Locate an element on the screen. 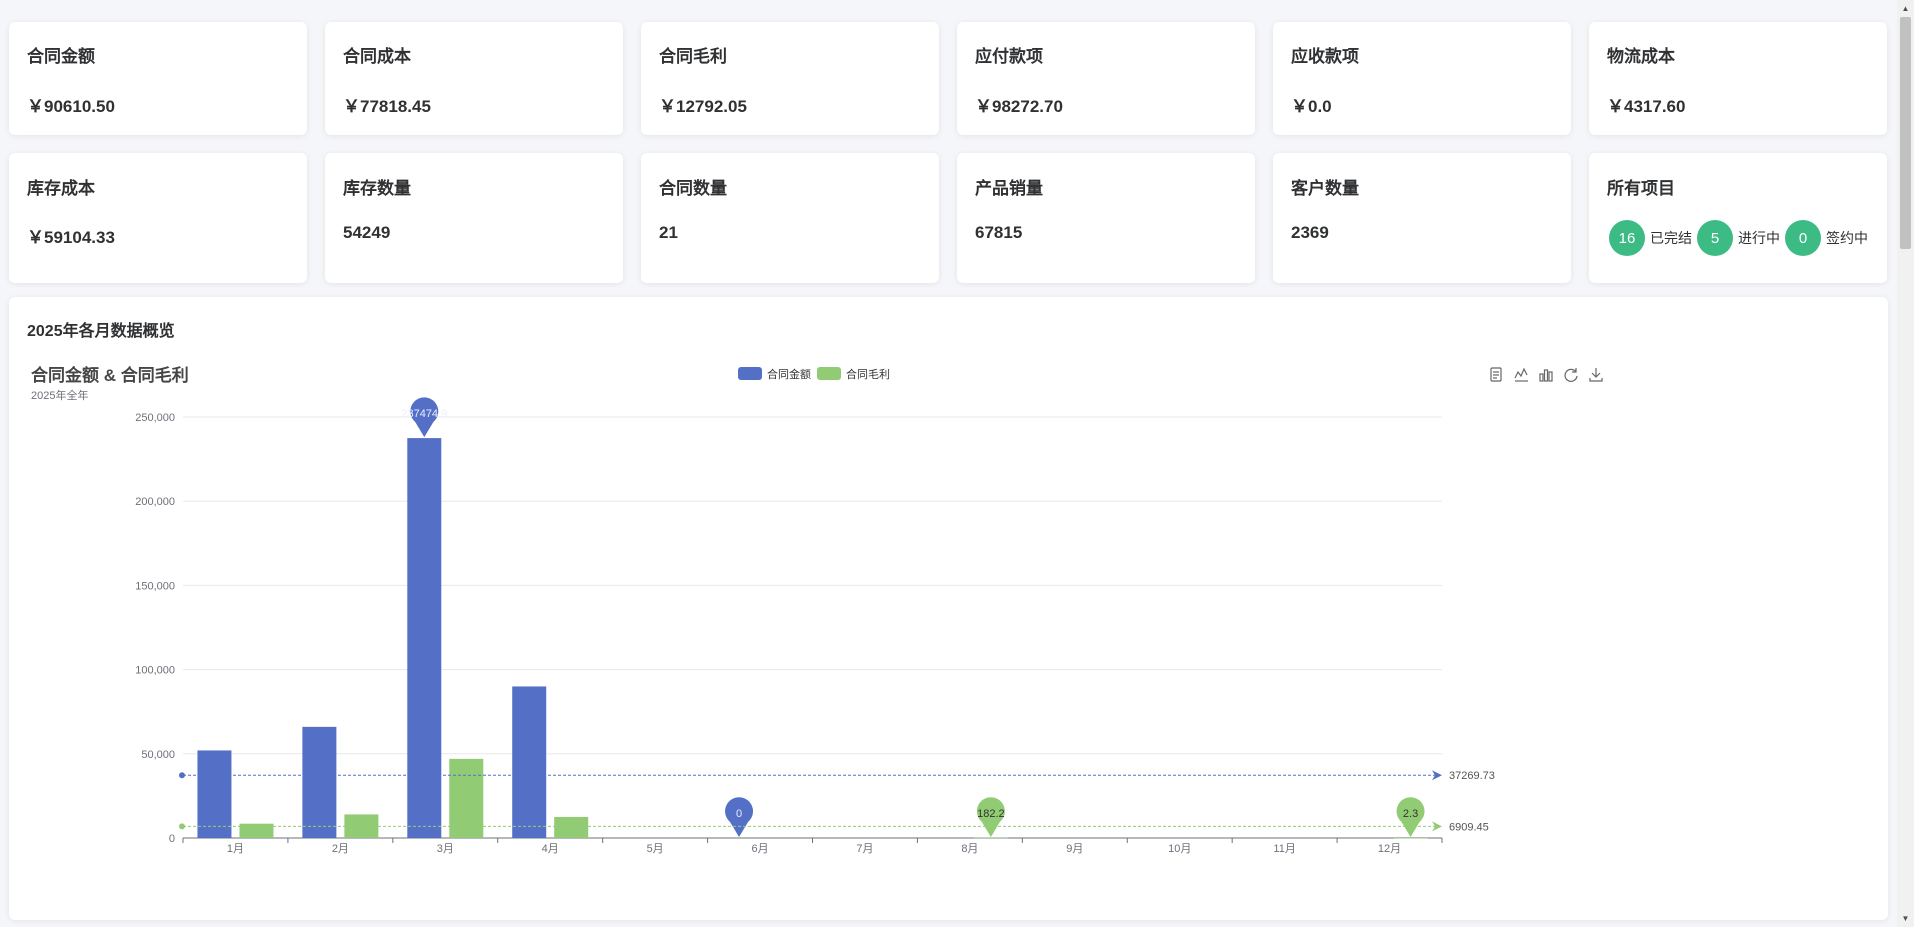 The height and width of the screenshot is (927, 1914). stat-value: ￥98272.70 is located at coordinates (1019, 106).